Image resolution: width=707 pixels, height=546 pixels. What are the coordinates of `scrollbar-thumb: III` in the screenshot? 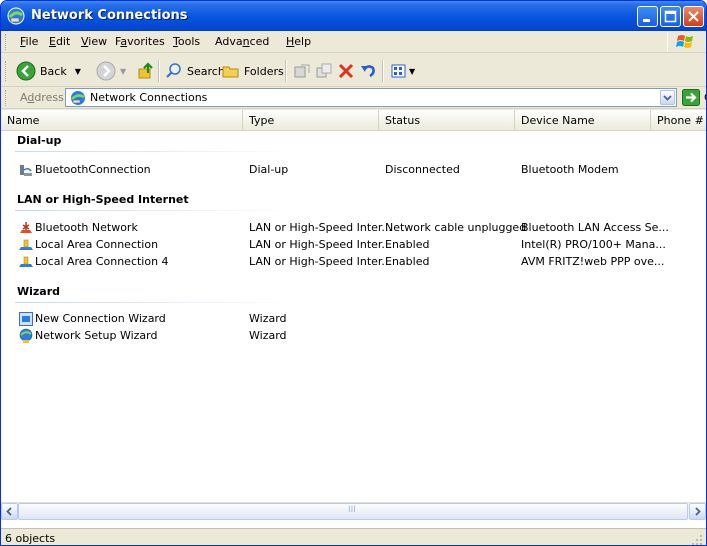 It's located at (353, 511).